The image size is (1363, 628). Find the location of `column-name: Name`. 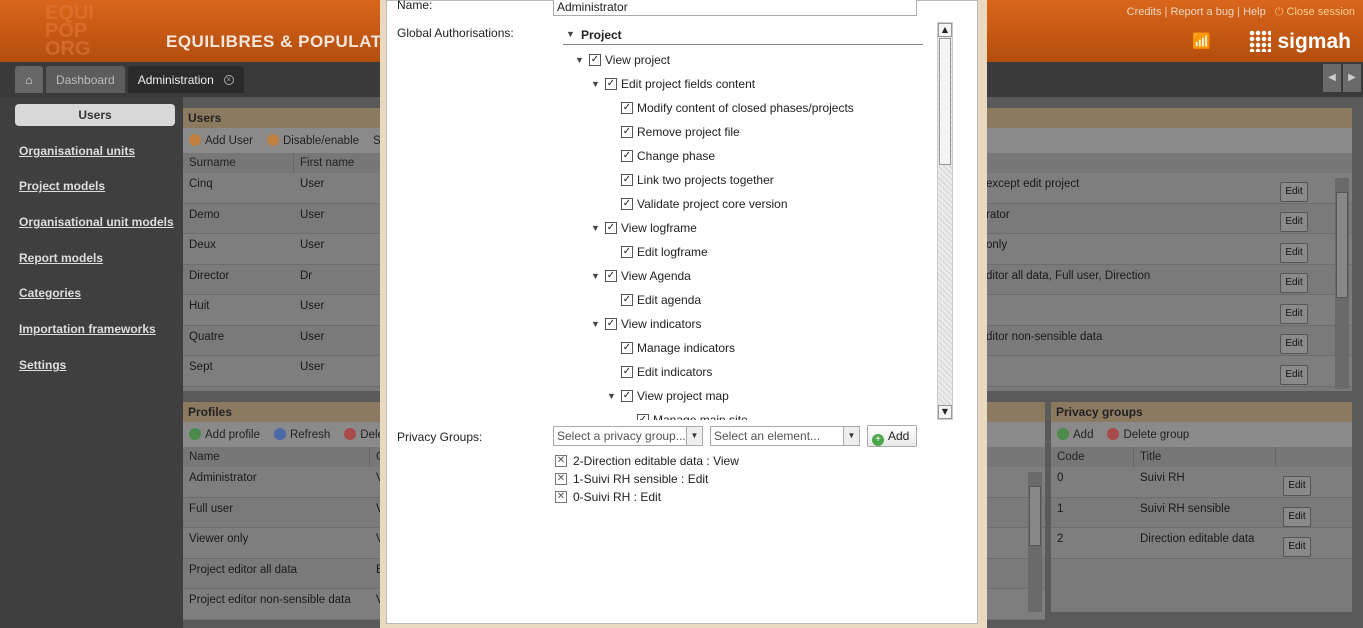

column-name: Name is located at coordinates (276, 457).